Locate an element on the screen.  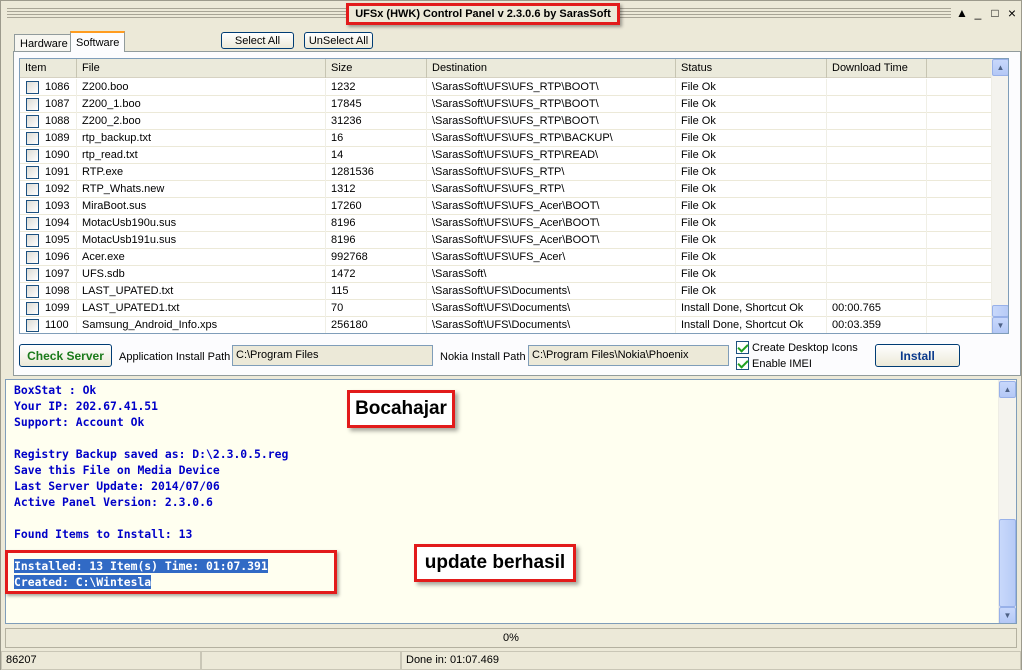
row-item-number: 1096 is located at coordinates (57, 257).